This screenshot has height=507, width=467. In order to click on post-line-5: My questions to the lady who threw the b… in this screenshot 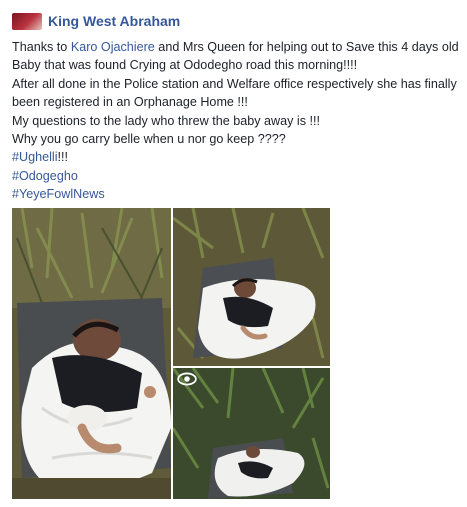, I will do `click(166, 120)`.